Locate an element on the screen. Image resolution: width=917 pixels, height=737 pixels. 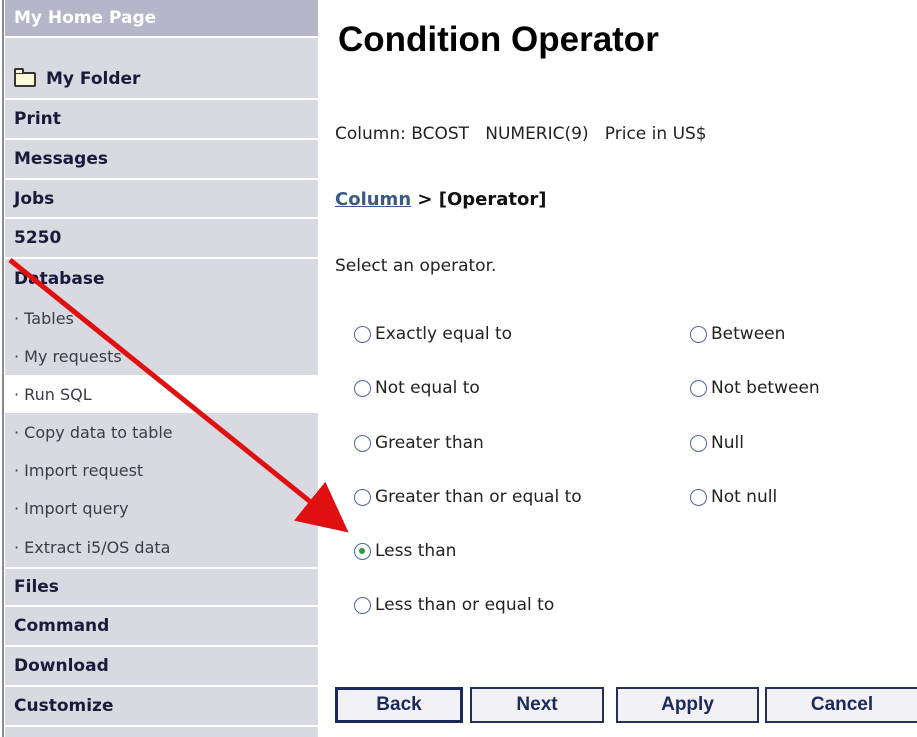
sidebar-sub-label: · Run SQL is located at coordinates (53, 394).